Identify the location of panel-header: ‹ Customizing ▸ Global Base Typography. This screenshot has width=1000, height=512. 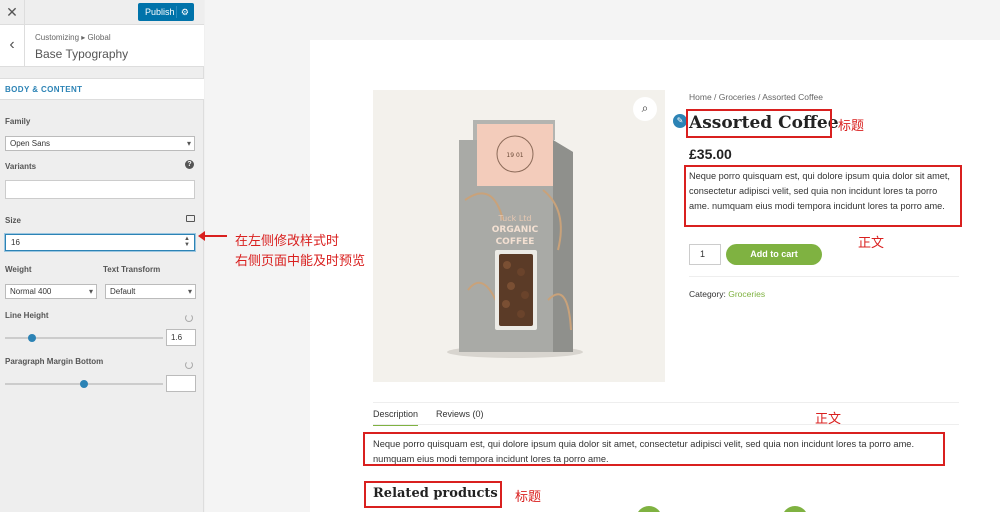
(102, 46).